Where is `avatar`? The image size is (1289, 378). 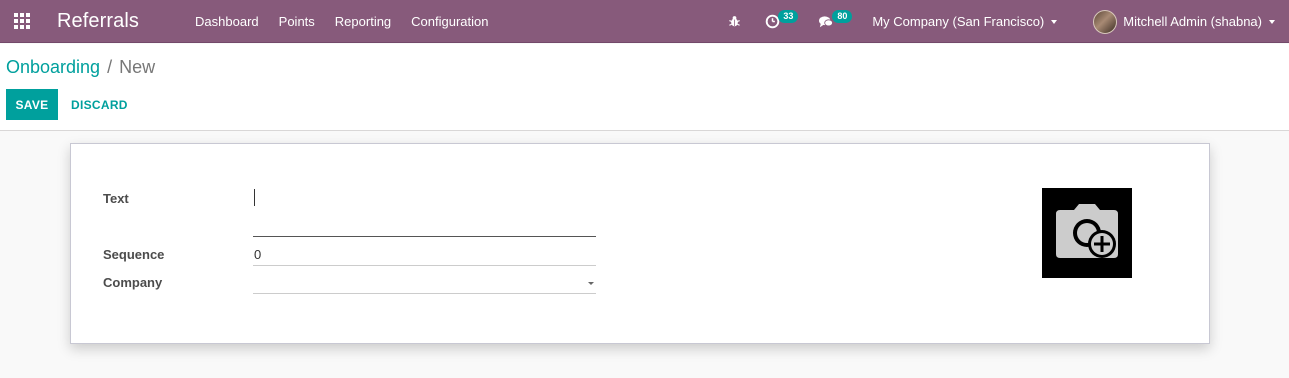 avatar is located at coordinates (1105, 21).